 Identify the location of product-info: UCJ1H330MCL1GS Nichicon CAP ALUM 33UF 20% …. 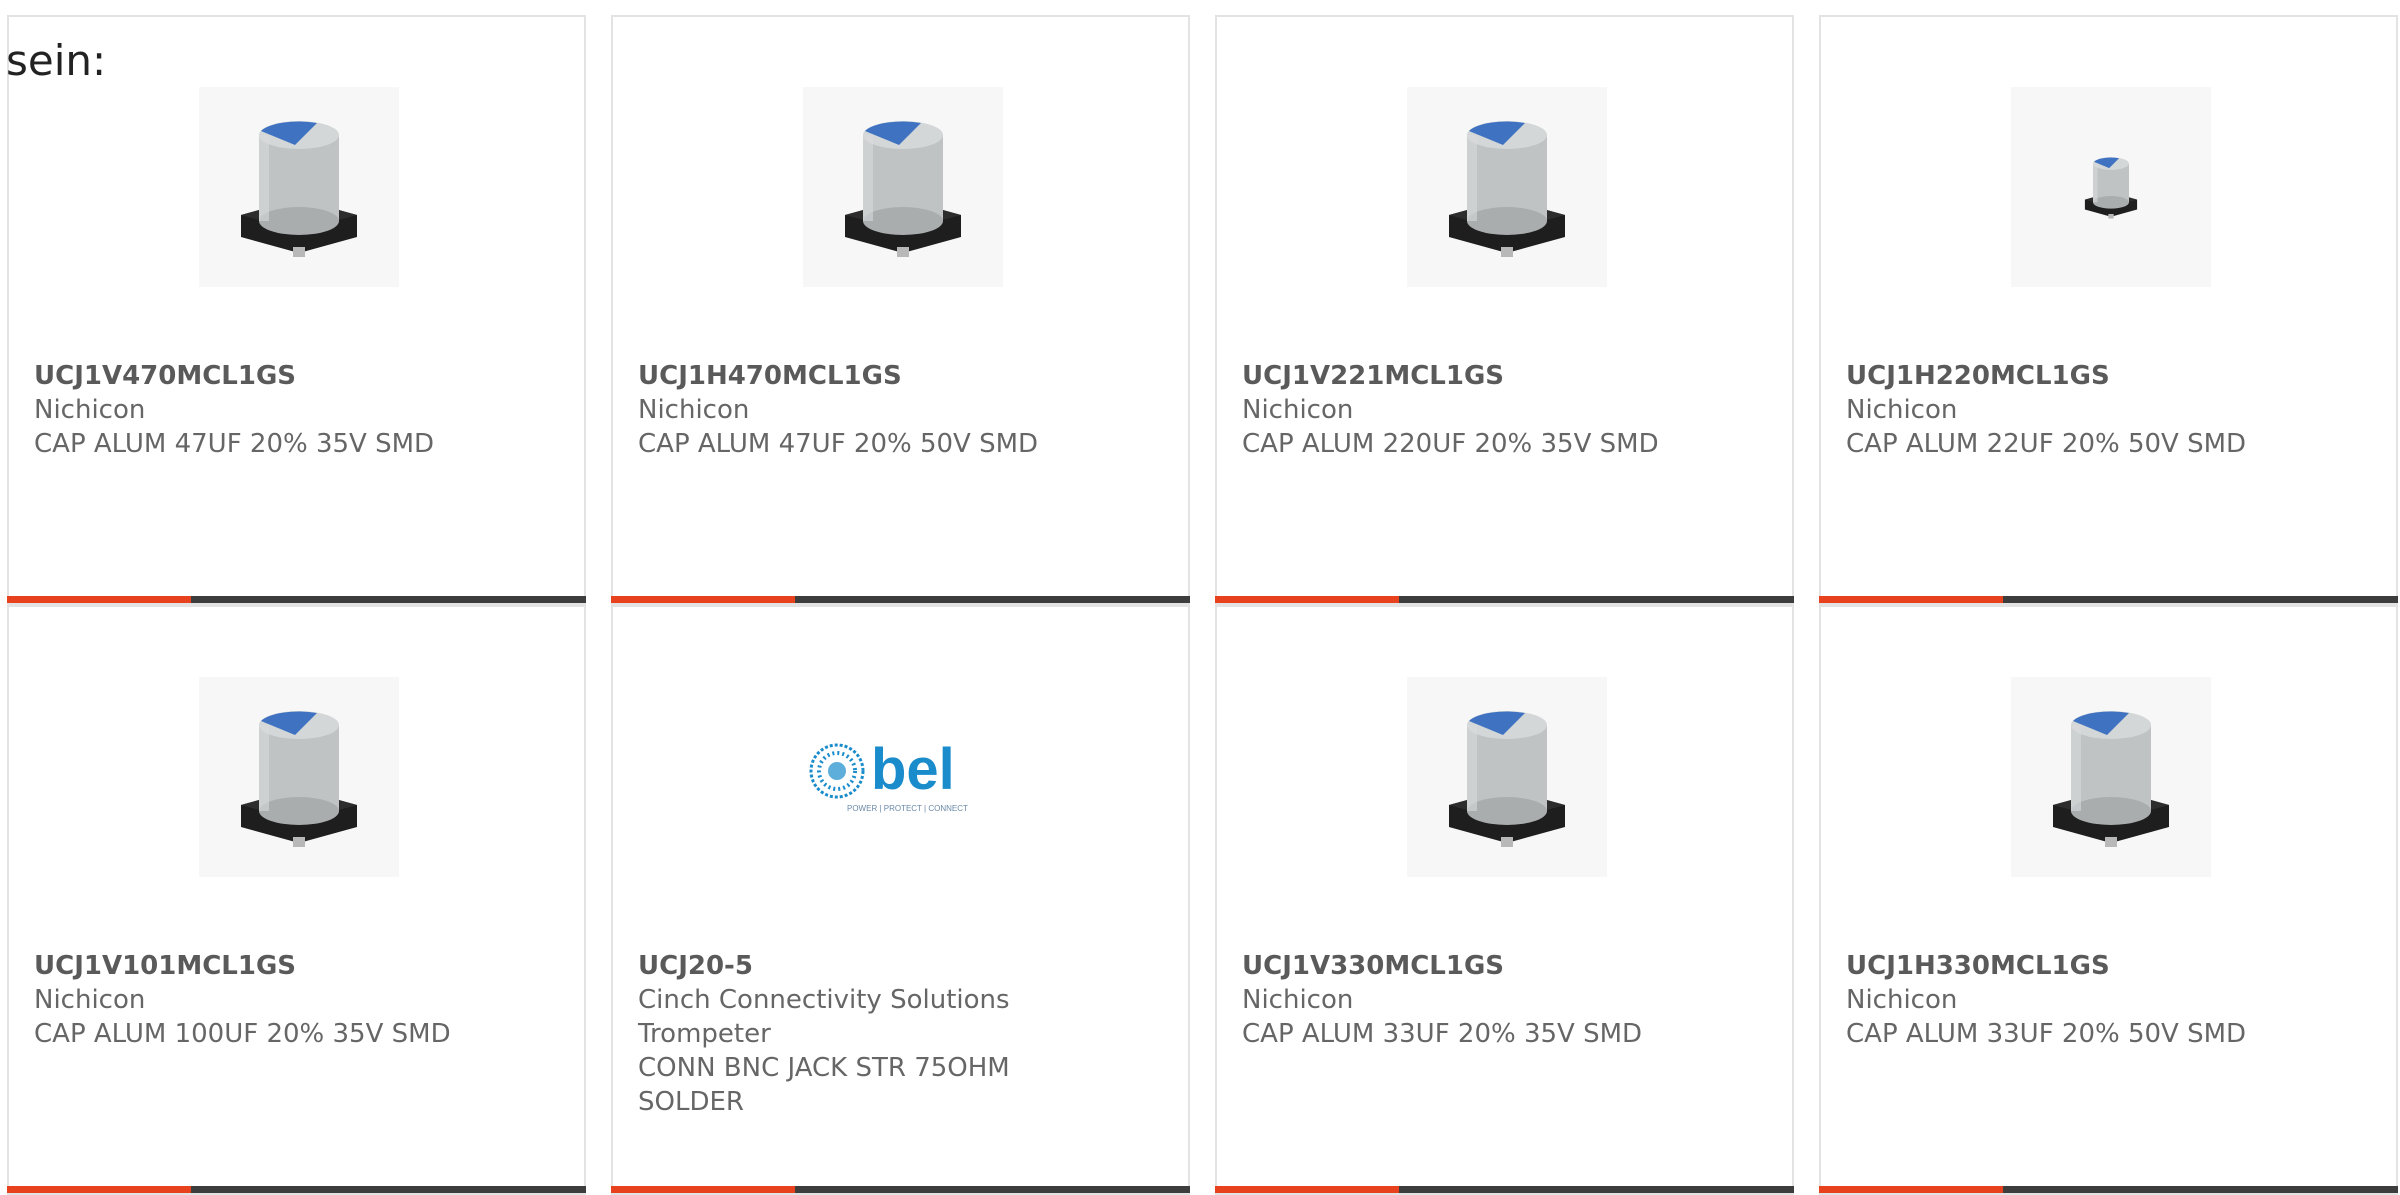
(2106, 1000).